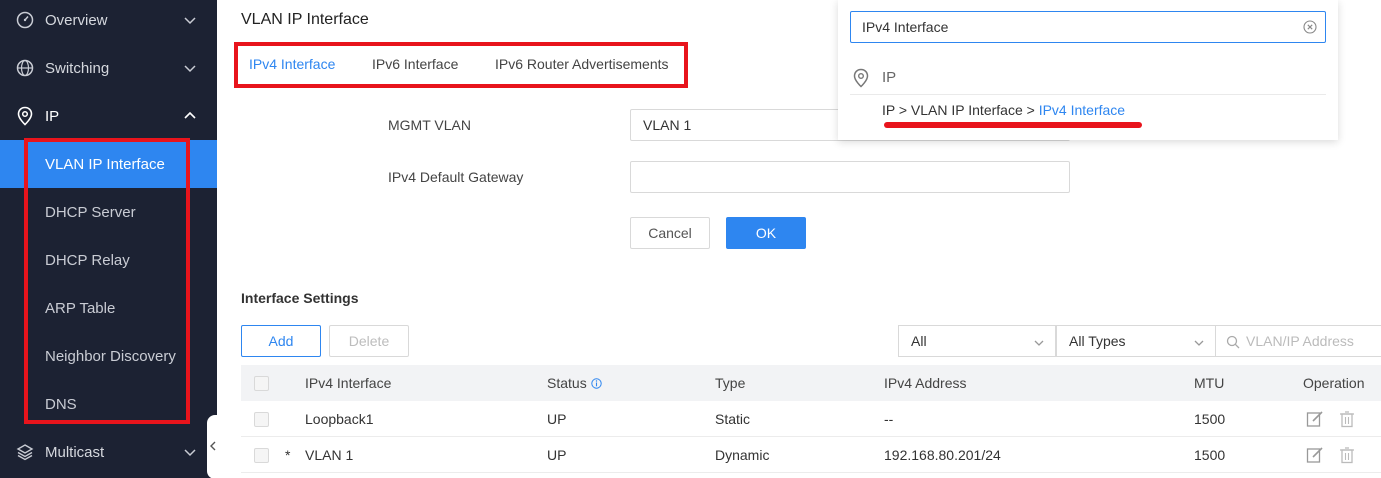 The height and width of the screenshot is (478, 1381). What do you see at coordinates (811, 419) in the screenshot?
I see `table-row: Loopback1 UP Static -- 1500` at bounding box center [811, 419].